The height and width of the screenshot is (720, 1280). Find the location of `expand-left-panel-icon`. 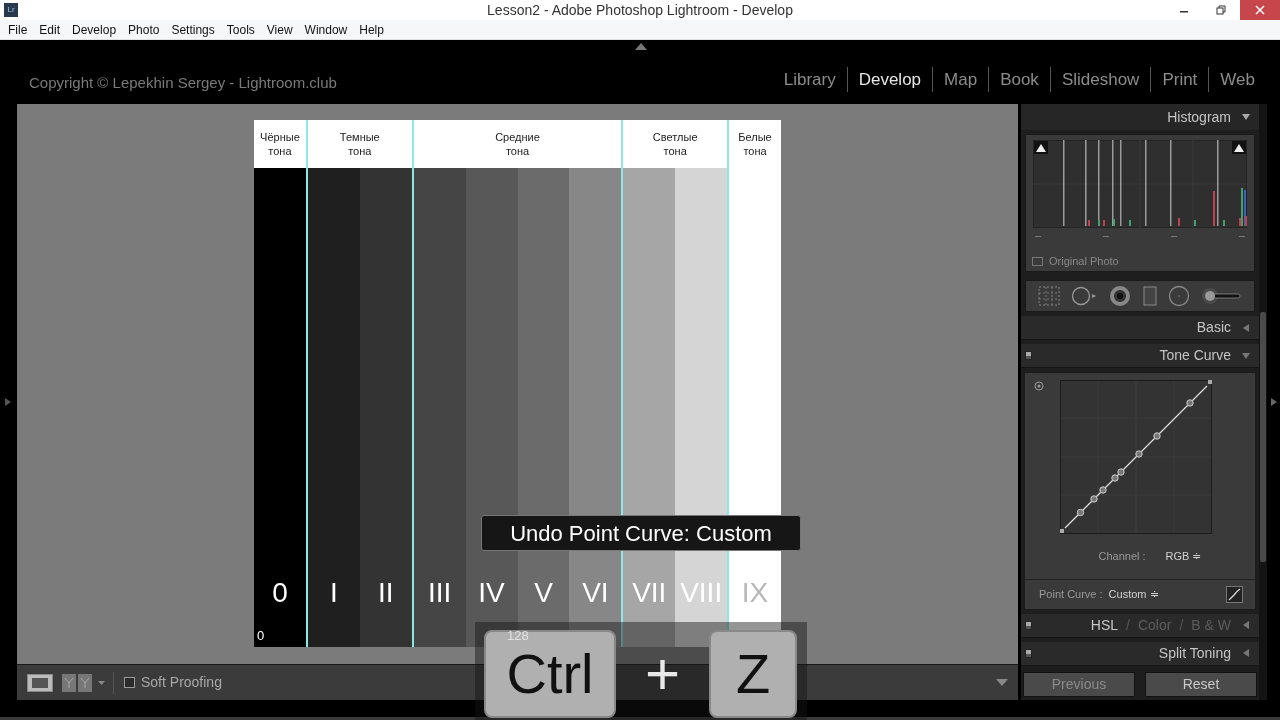

expand-left-panel-icon is located at coordinates (8, 402).